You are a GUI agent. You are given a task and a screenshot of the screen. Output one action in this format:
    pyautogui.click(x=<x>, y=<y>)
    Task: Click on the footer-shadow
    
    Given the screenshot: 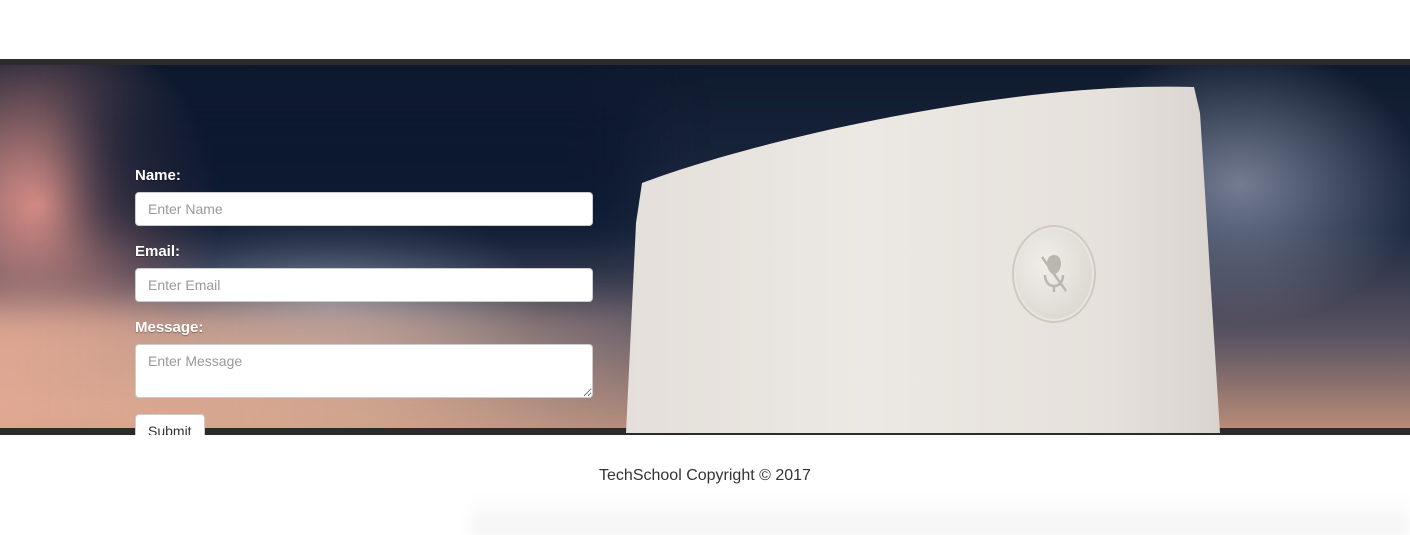 What is the action you would take?
    pyautogui.click(x=940, y=515)
    